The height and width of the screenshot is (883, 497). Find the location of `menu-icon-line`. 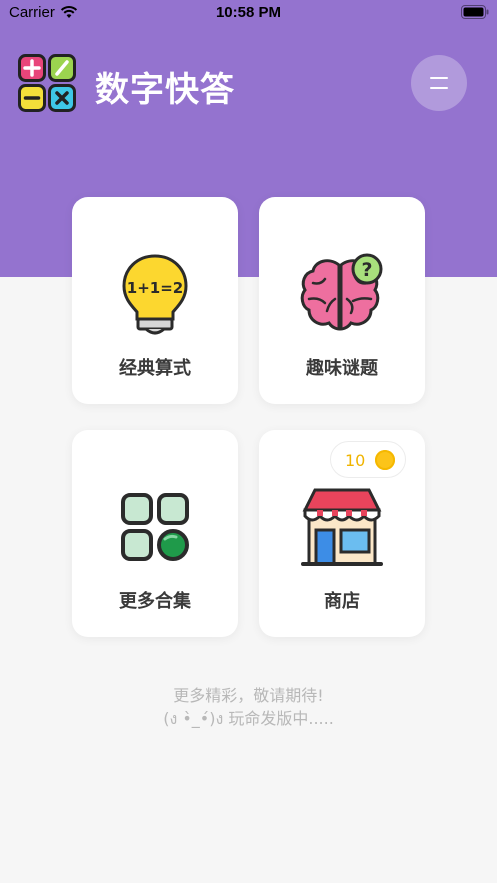

menu-icon-line is located at coordinates (439, 88).